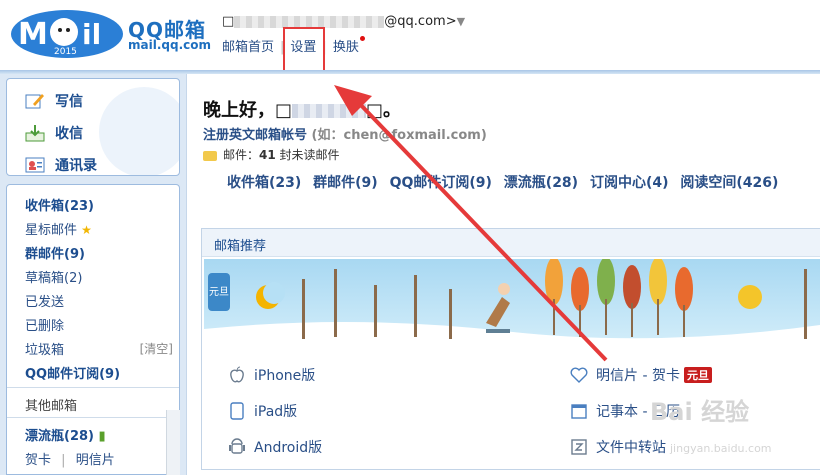 This screenshot has height=475, width=820. What do you see at coordinates (267, 155) in the screenshot?
I see `unread-count: 41` at bounding box center [267, 155].